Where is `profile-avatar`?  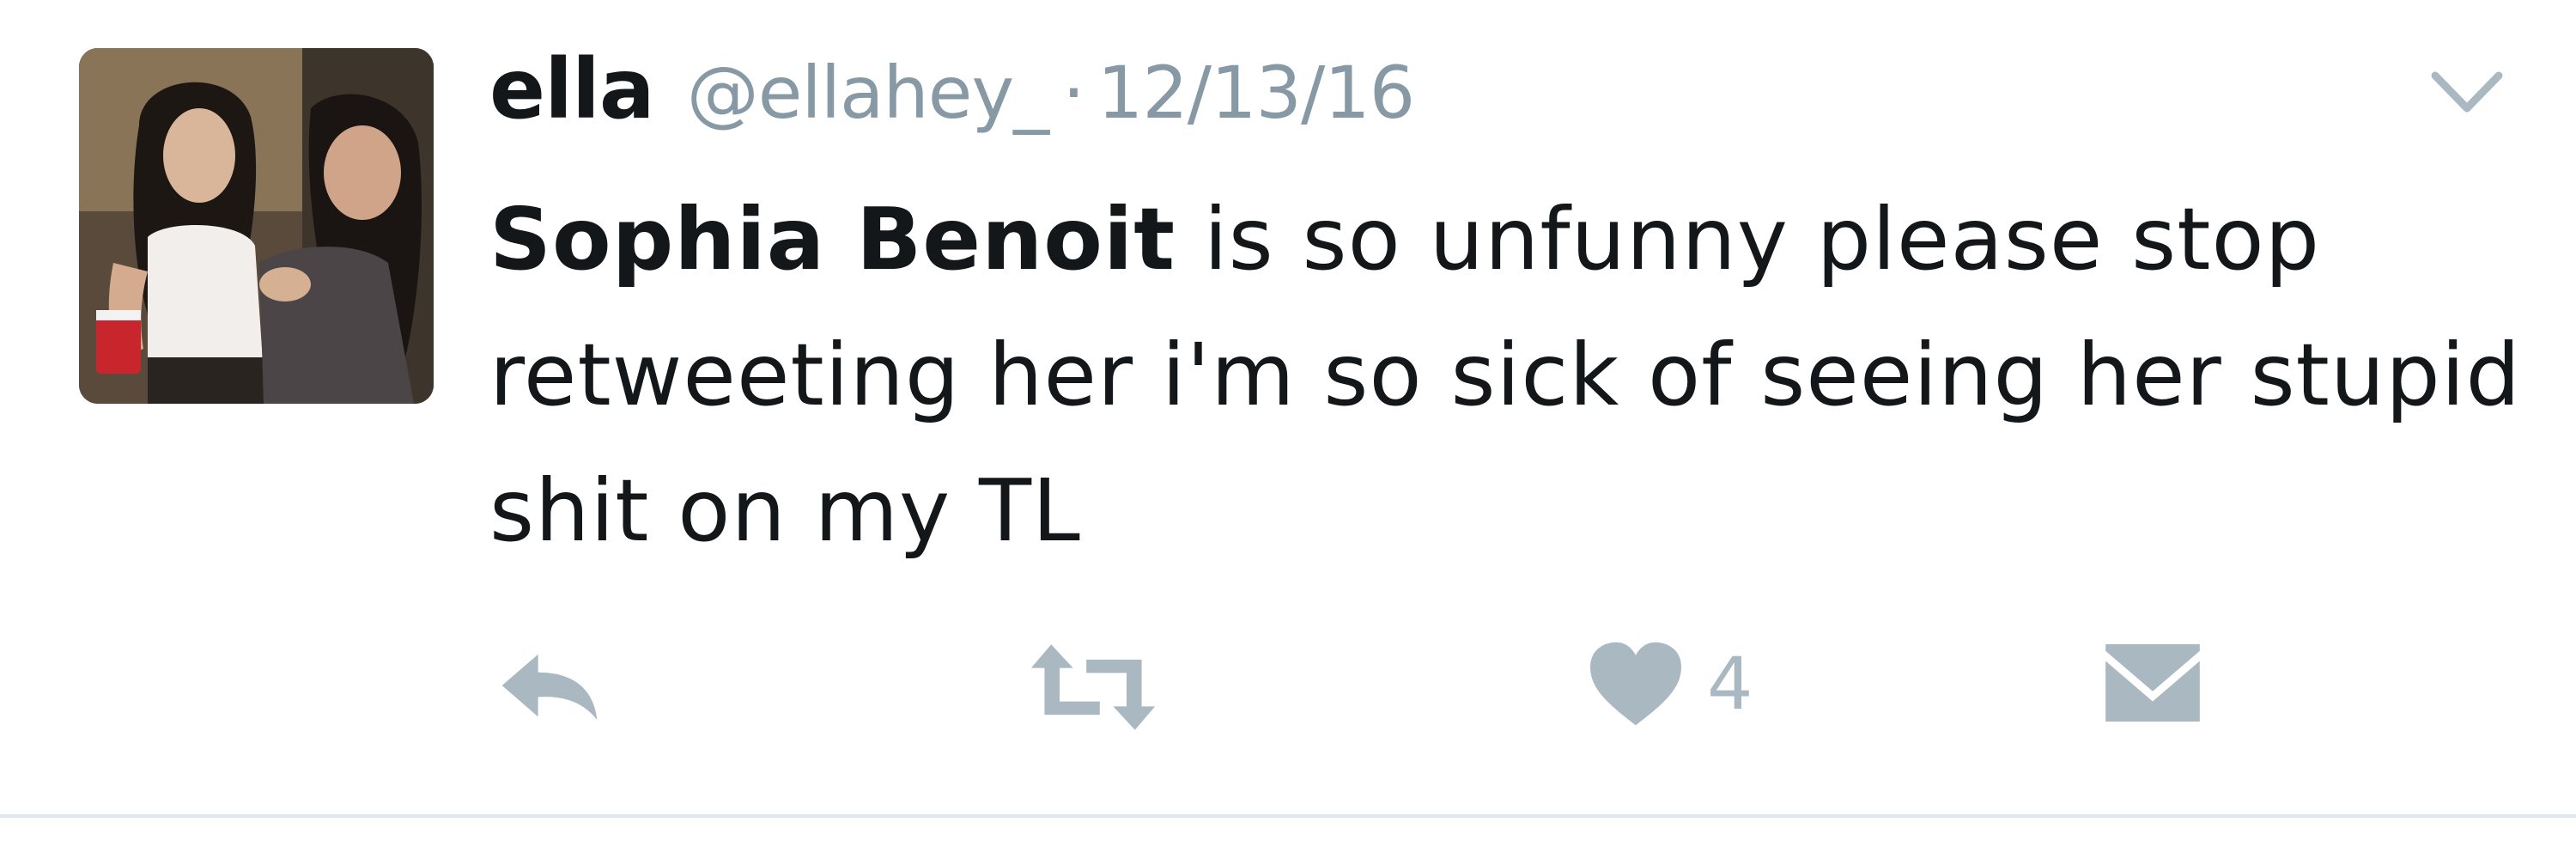
profile-avatar is located at coordinates (257, 226).